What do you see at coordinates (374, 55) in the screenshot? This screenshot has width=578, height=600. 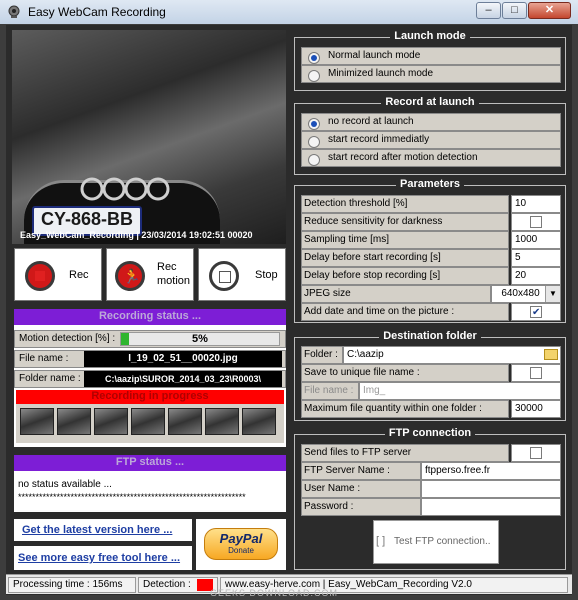 I see `launch-option-normal-label: Normal launch mode` at bounding box center [374, 55].